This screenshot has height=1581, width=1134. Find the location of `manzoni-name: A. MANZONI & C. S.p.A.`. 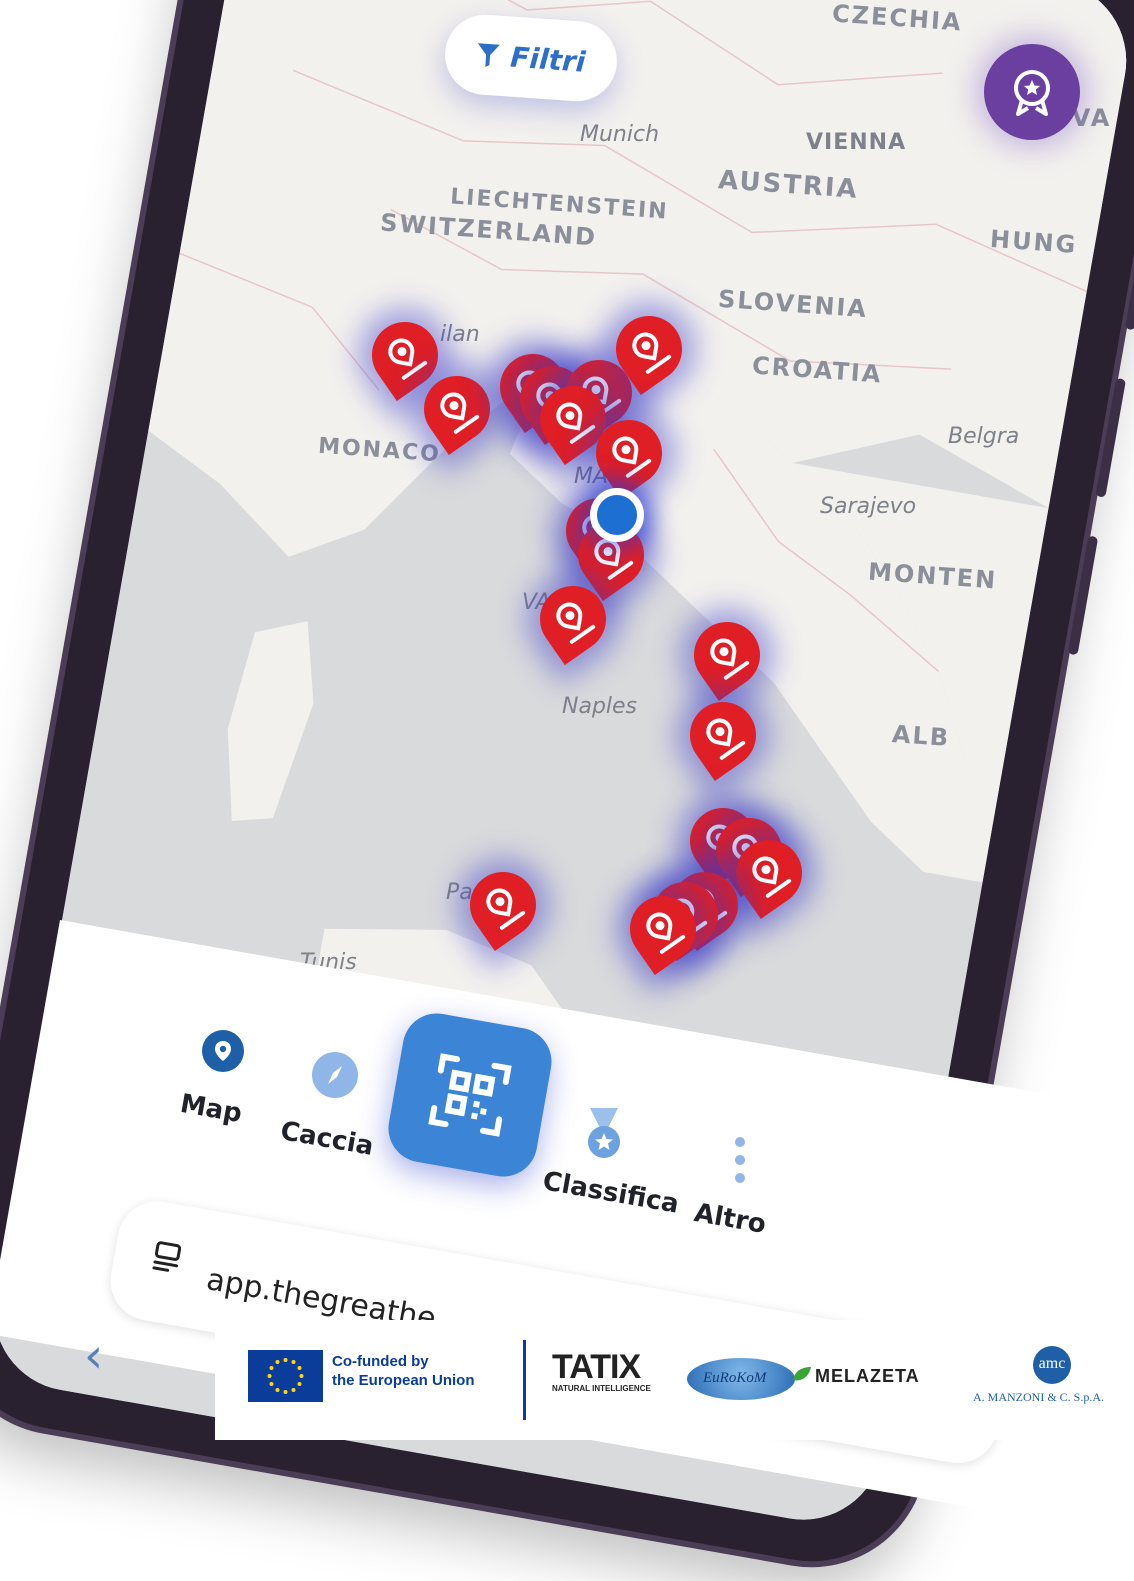

manzoni-name: A. MANZONI & C. S.p.A. is located at coordinates (1039, 1397).